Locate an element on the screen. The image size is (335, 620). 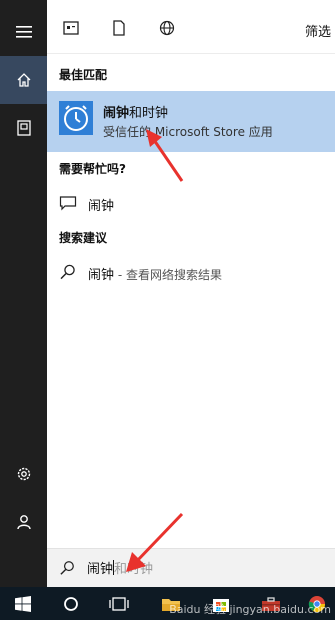
suggestion-item: 闹钟 - 查看网络搜索结果 is located at coordinates (191, 272).